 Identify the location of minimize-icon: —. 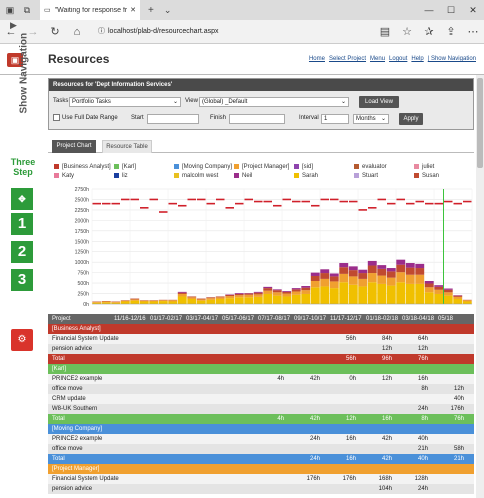
(429, 10).